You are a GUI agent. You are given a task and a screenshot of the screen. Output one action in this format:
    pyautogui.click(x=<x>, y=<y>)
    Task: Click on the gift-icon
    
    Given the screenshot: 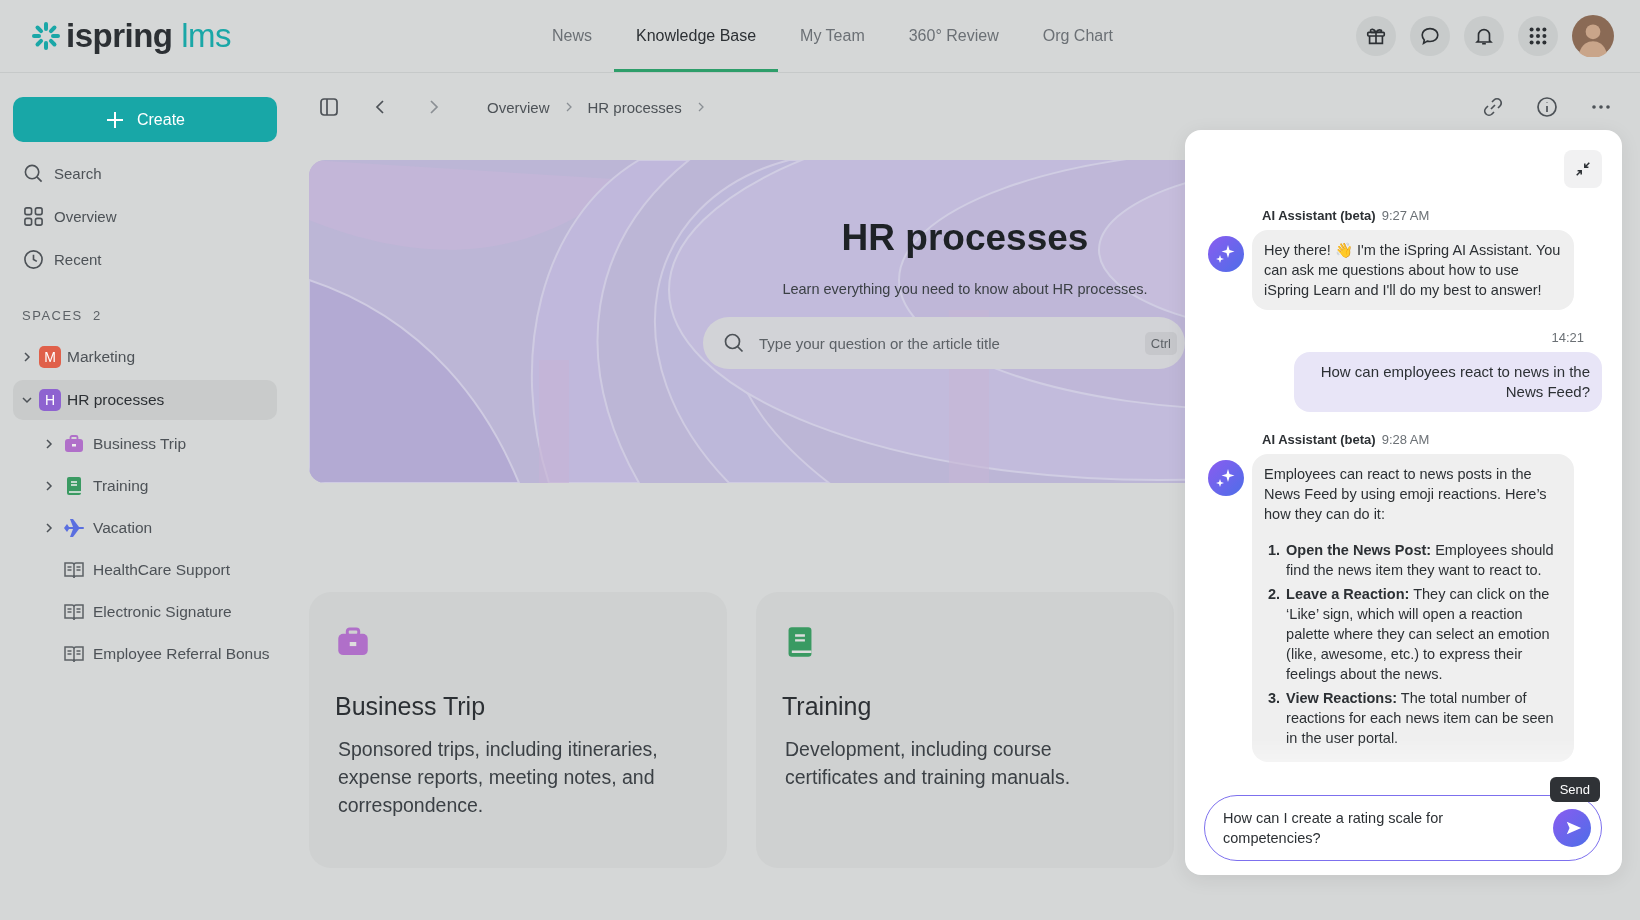 What is the action you would take?
    pyautogui.click(x=1376, y=36)
    